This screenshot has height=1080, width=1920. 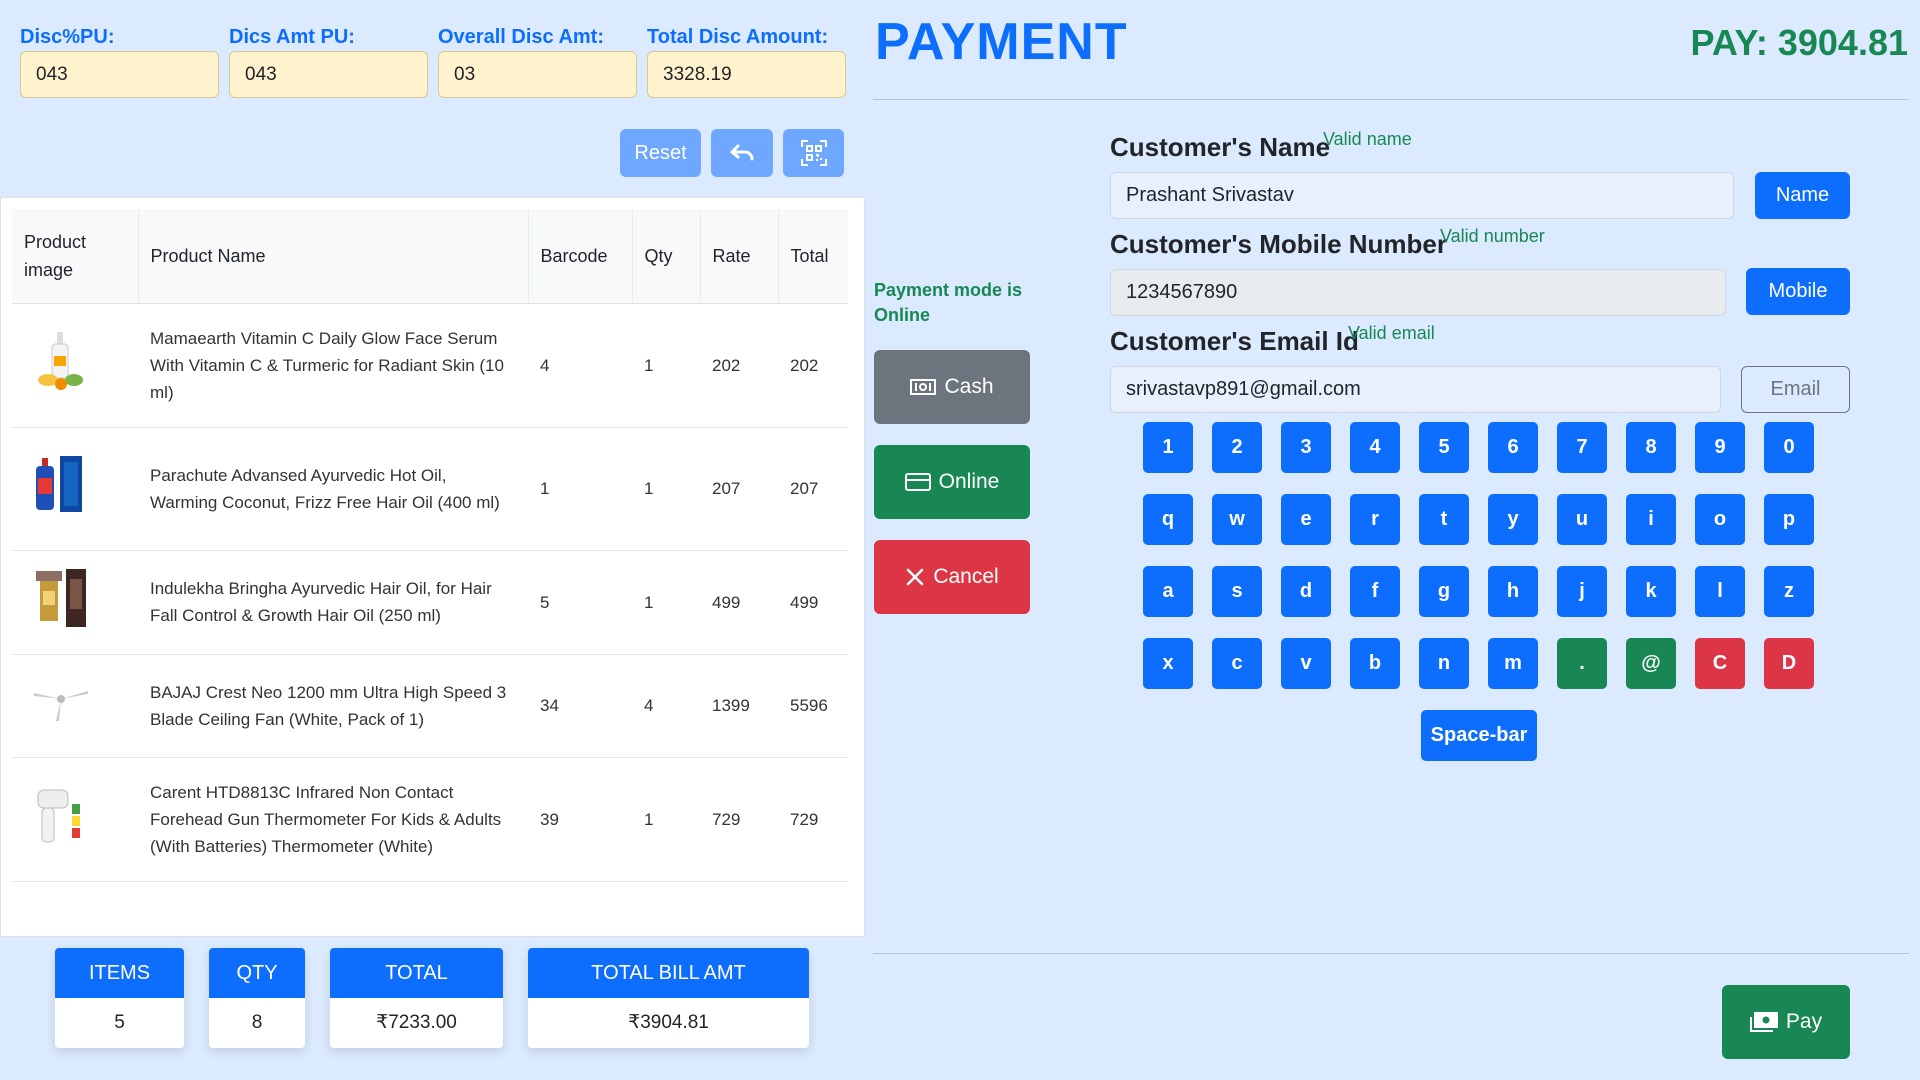 I want to click on credit-card-icon, so click(x=917, y=482).